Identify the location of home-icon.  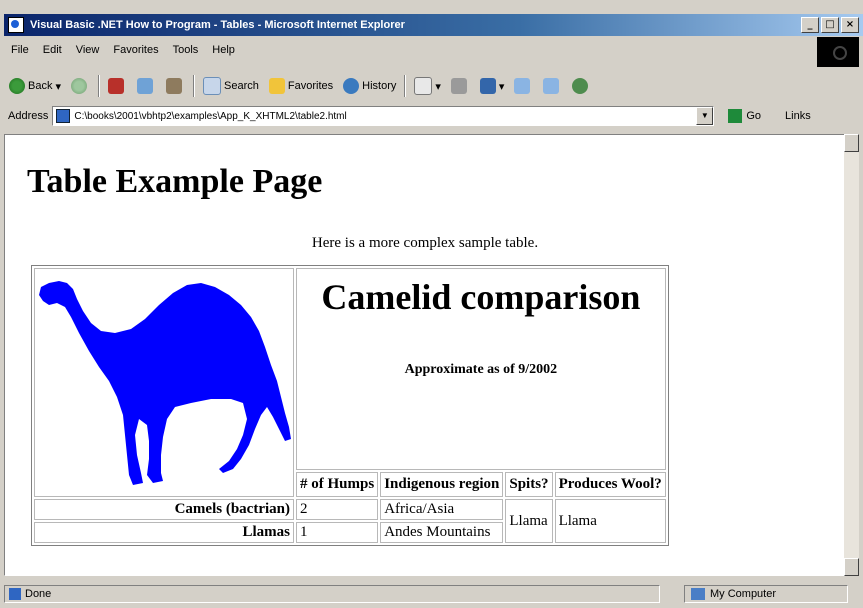
(174, 86).